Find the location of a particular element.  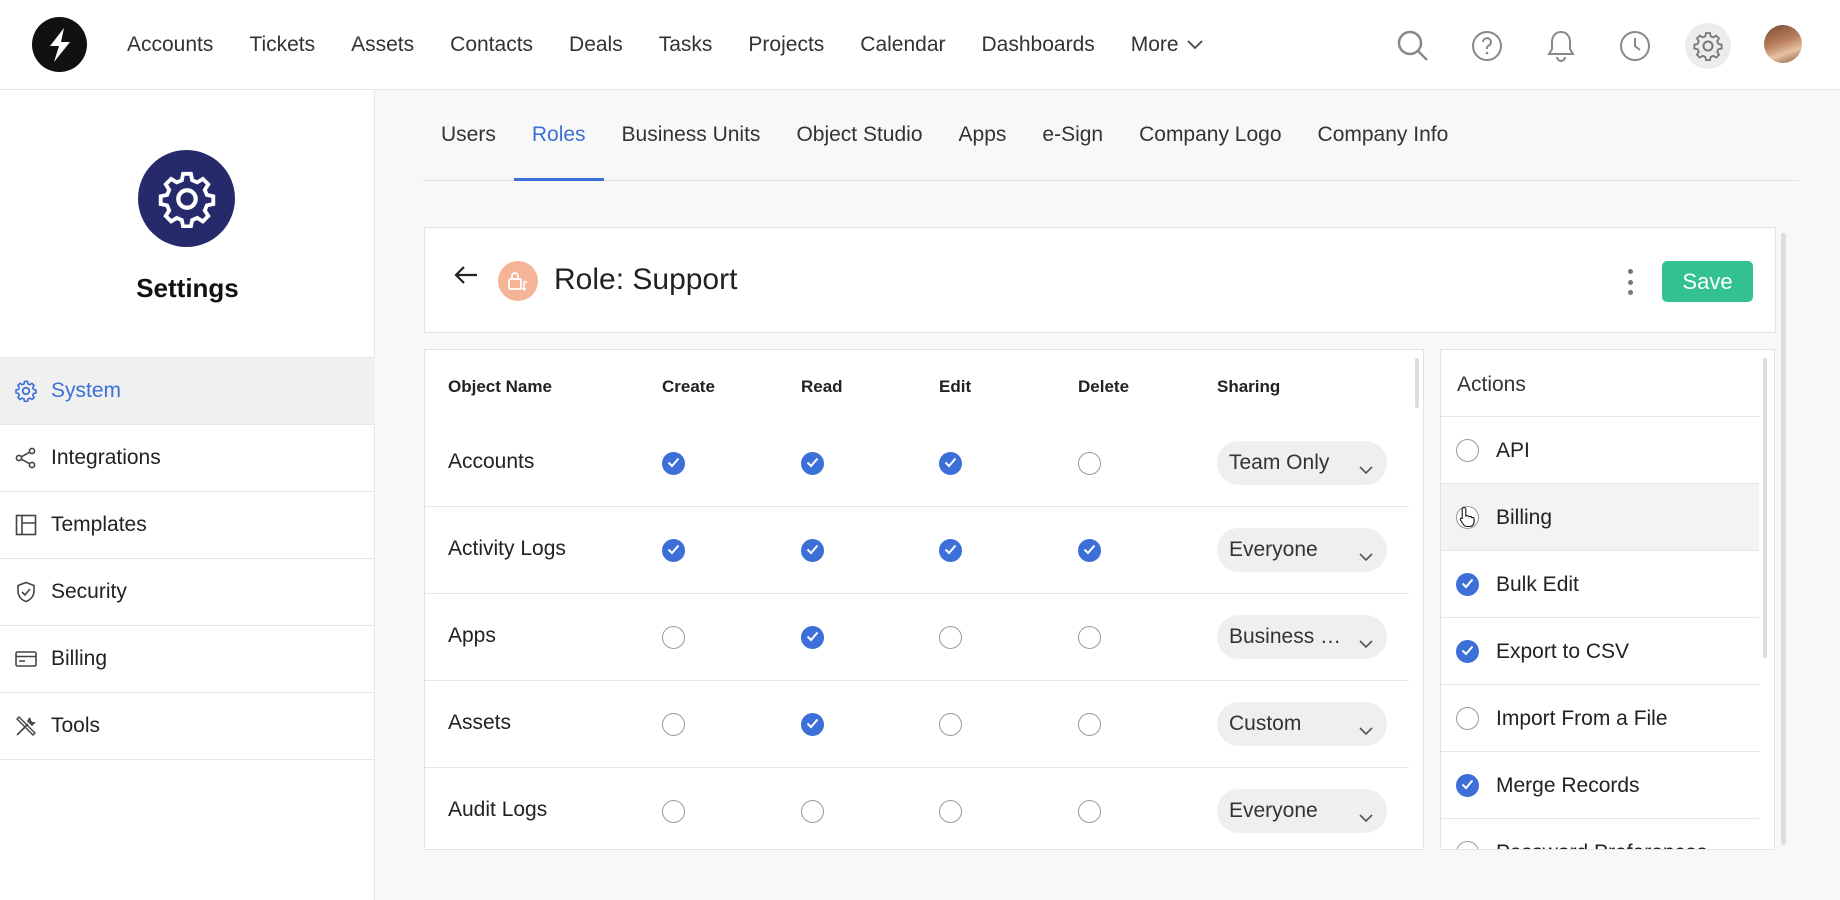

nav-assets: Assets is located at coordinates (382, 45).